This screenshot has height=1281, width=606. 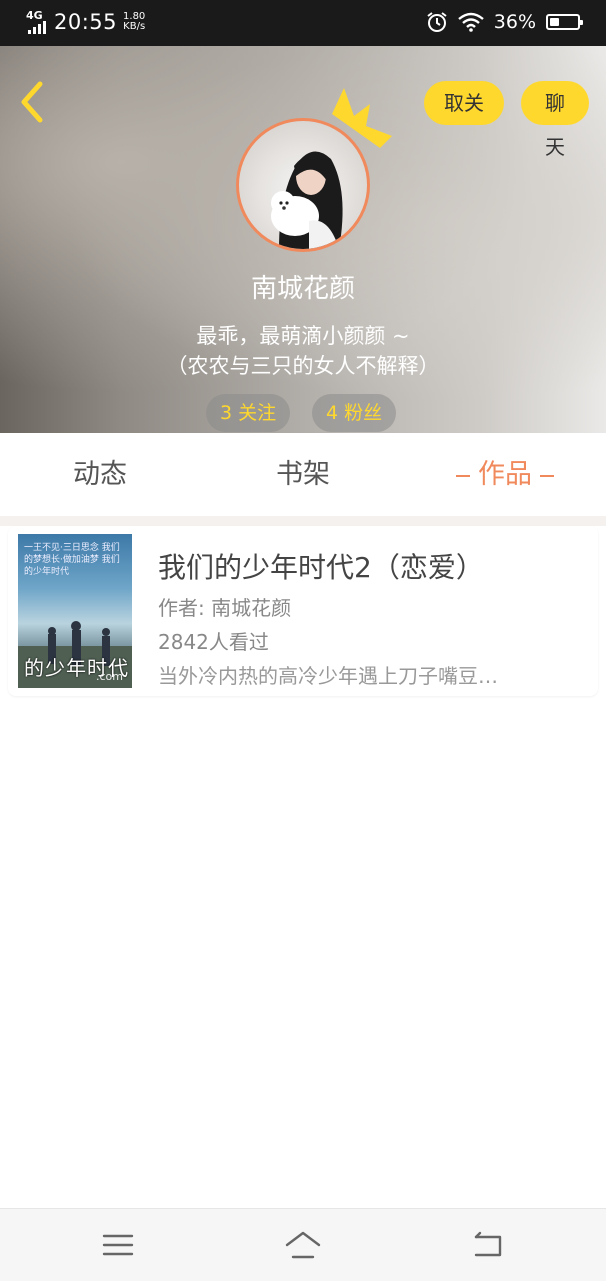 I want to click on network-type: 4G, so click(x=34, y=15).